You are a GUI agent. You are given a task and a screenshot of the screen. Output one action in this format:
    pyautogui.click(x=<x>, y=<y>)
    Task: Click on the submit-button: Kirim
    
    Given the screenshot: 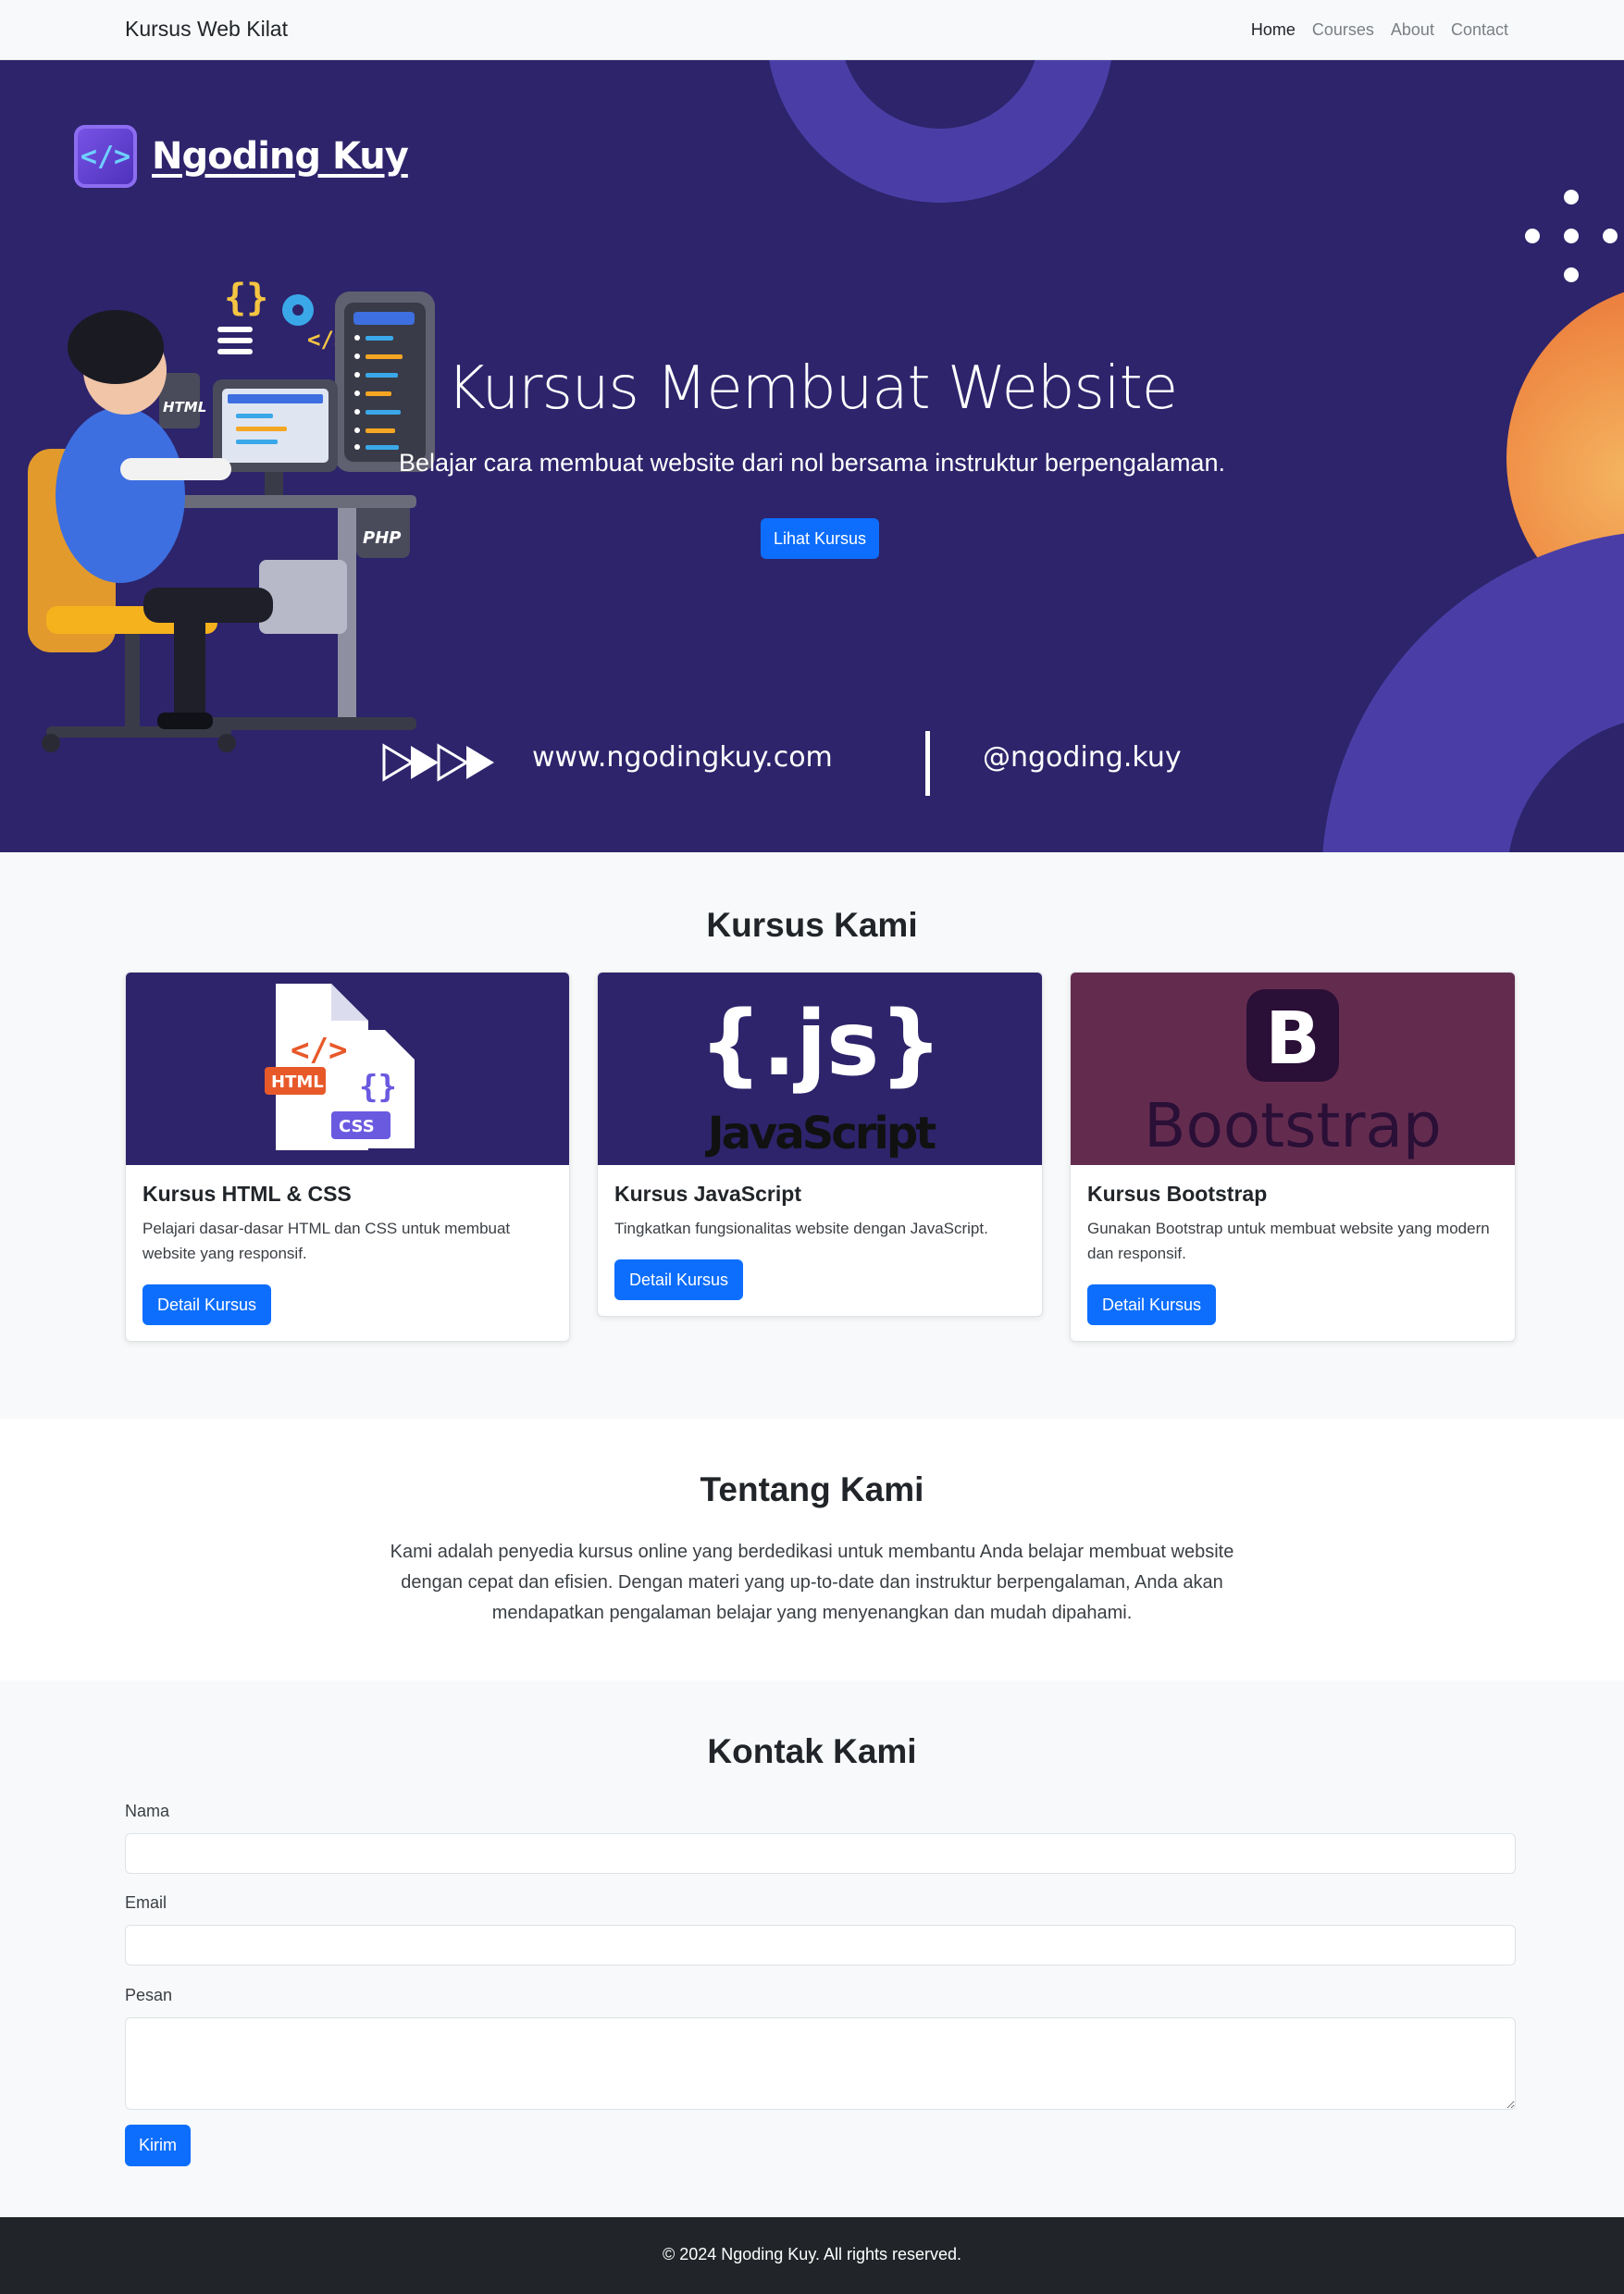 What is the action you would take?
    pyautogui.click(x=158, y=2145)
    